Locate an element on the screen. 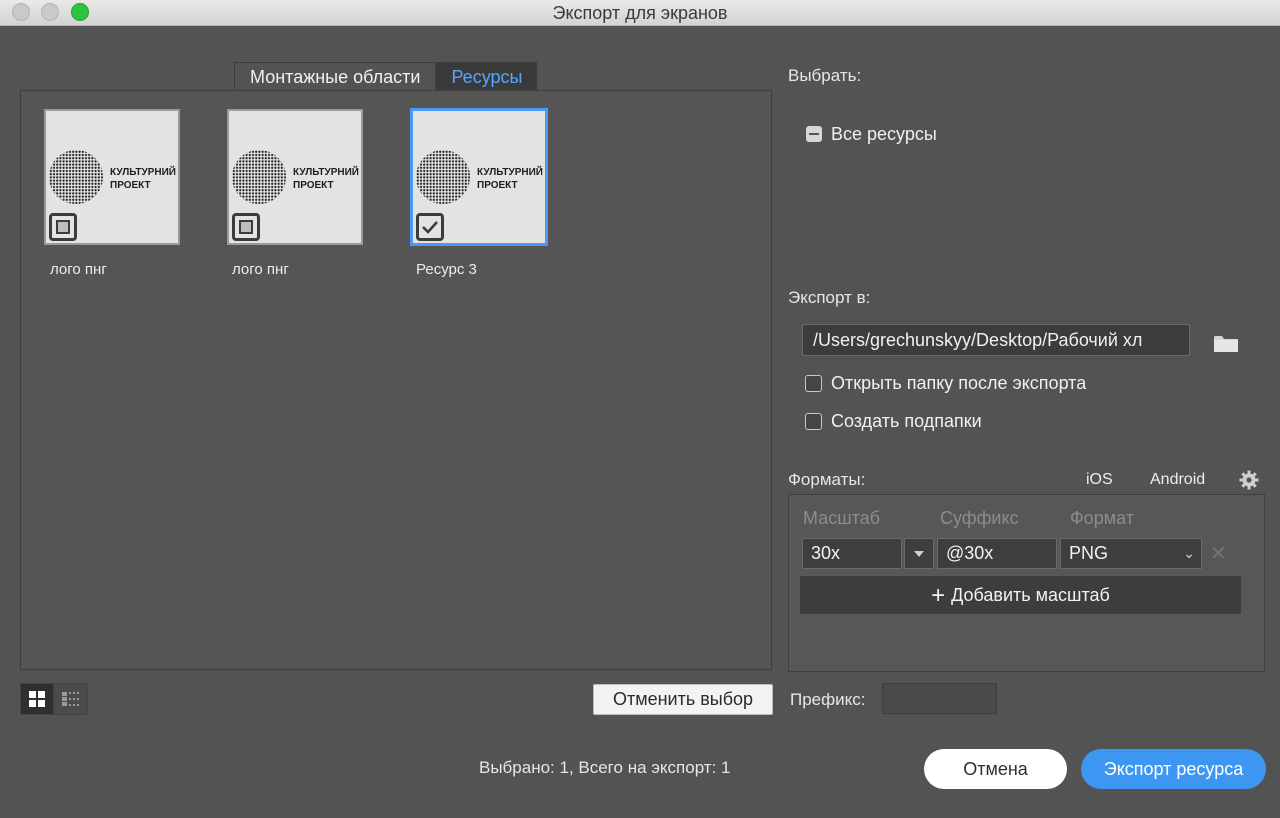  prefix-input is located at coordinates (939, 698).